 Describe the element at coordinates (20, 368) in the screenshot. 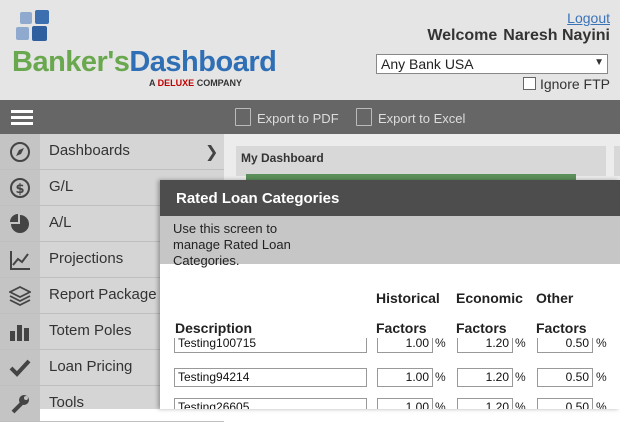

I see `checkmark-icon` at that location.